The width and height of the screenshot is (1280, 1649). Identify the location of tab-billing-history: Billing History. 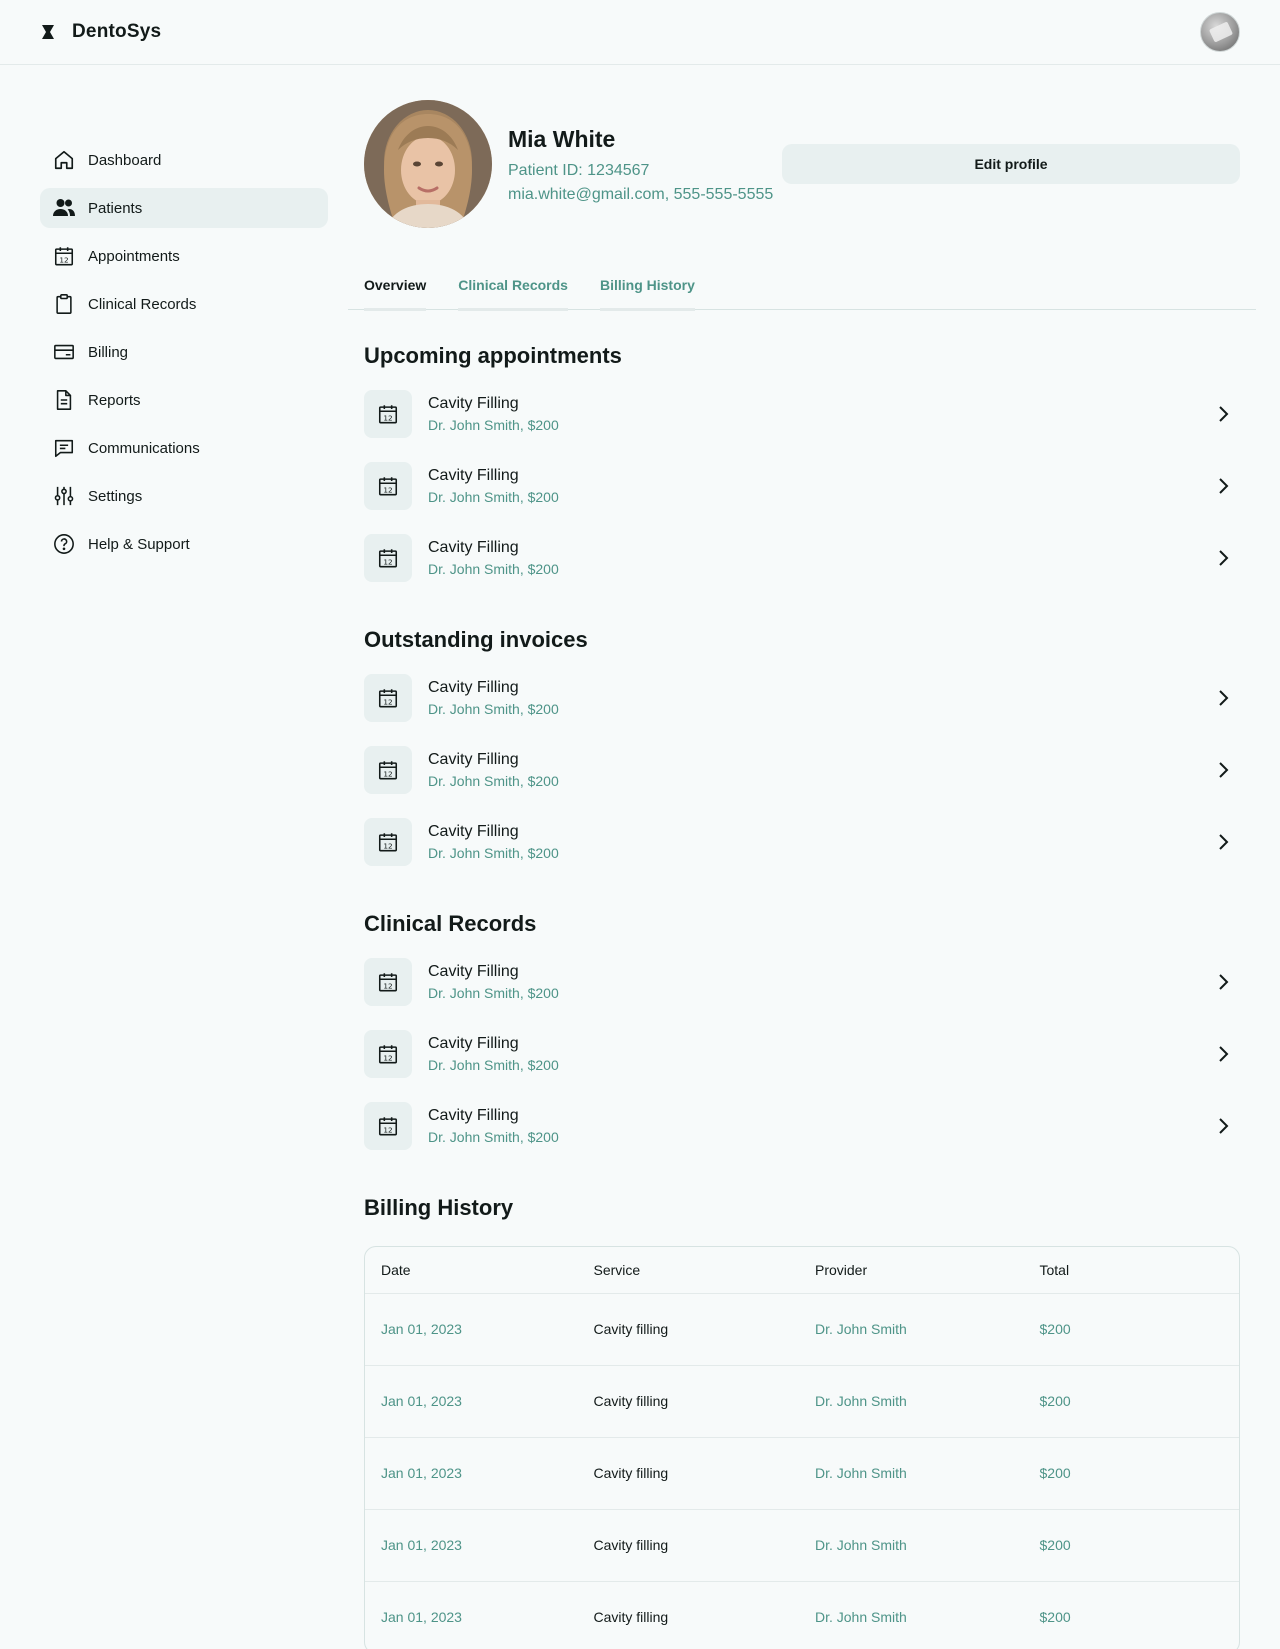
(647, 286).